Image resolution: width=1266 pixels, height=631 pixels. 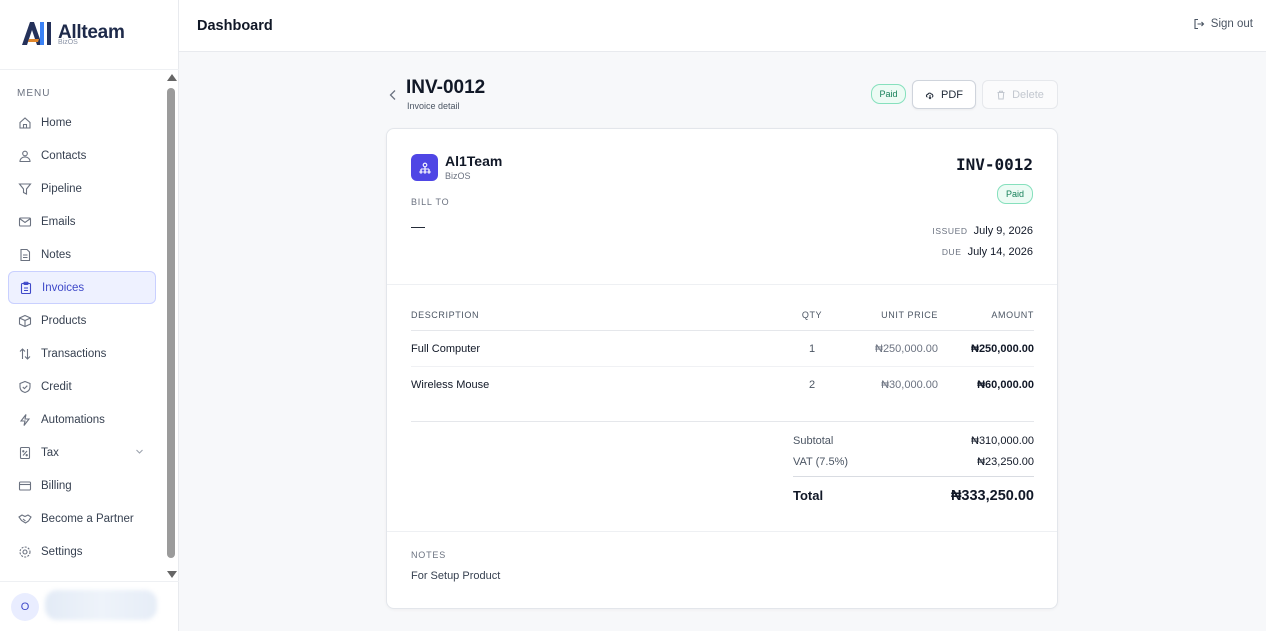 I want to click on issued-date: July 9, 2026, so click(x=1003, y=231).